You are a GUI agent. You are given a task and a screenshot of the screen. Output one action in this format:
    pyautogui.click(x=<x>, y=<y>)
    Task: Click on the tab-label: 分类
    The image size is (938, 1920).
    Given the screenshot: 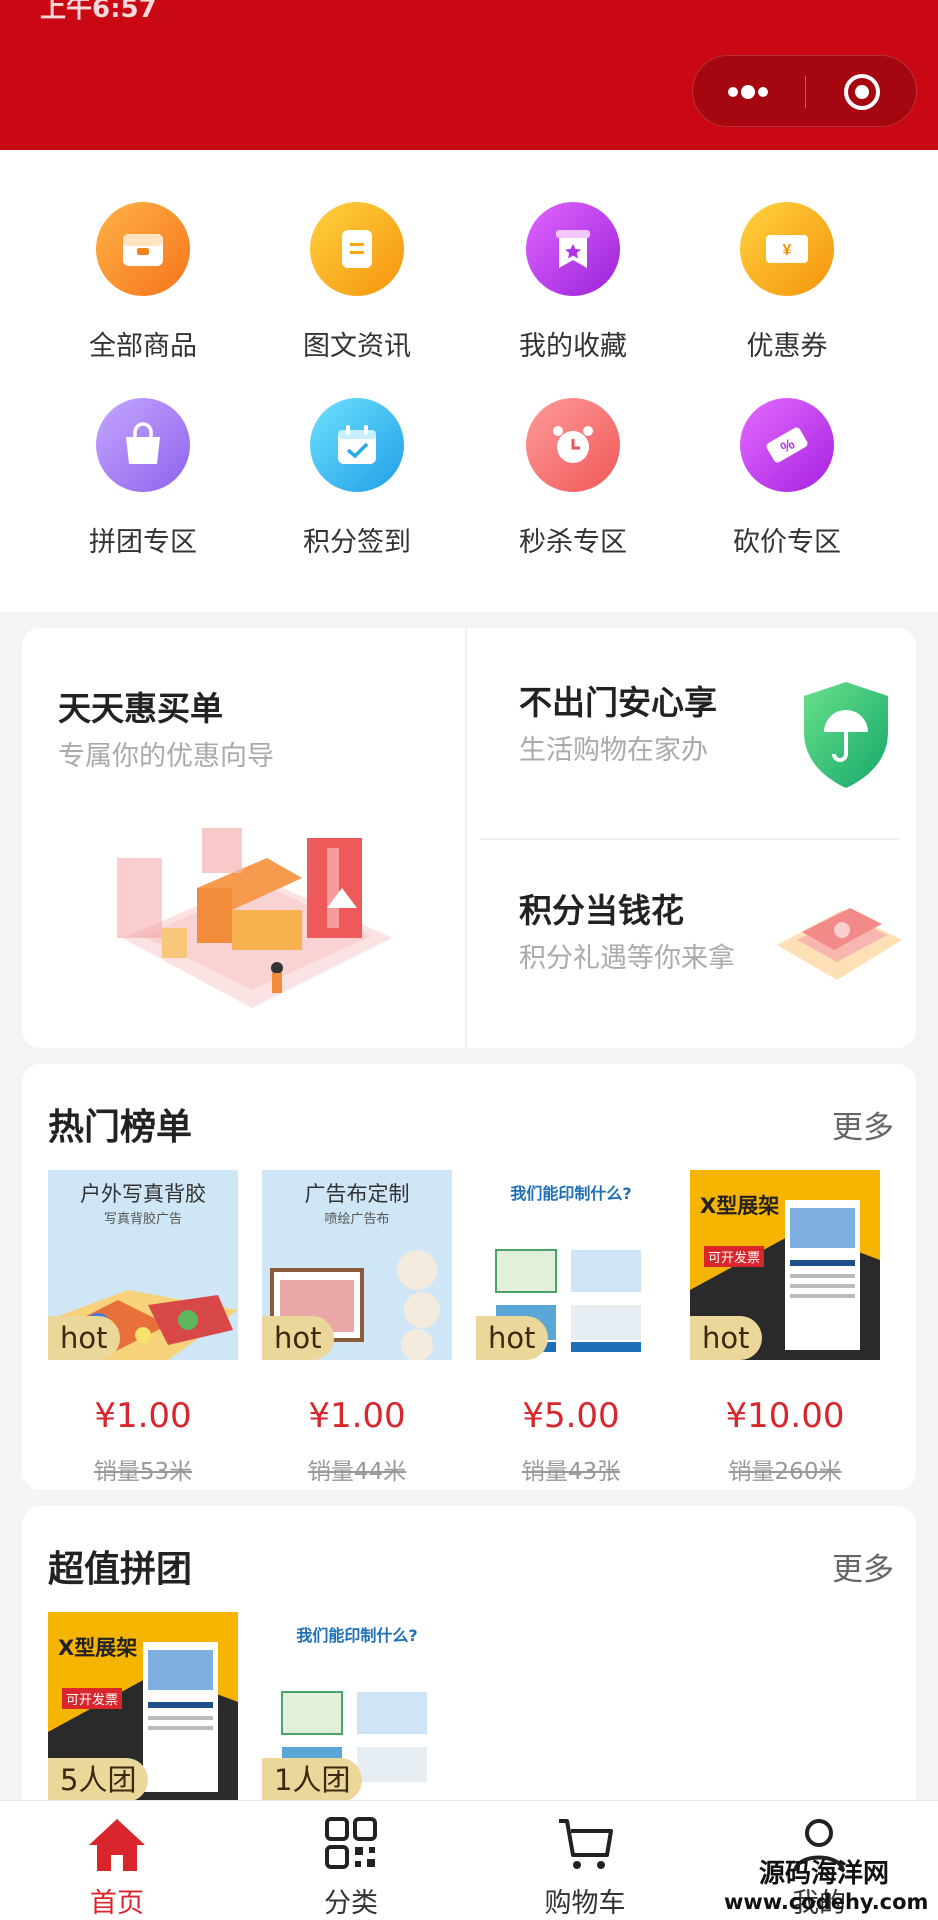 What is the action you would take?
    pyautogui.click(x=351, y=1903)
    